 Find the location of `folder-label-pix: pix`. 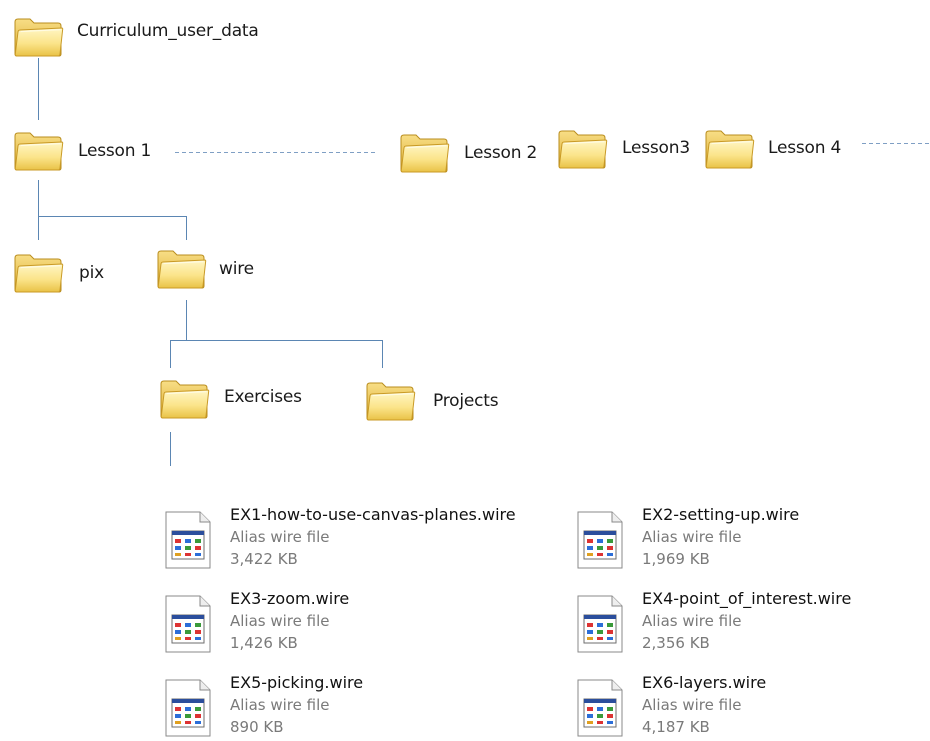

folder-label-pix: pix is located at coordinates (91, 273).